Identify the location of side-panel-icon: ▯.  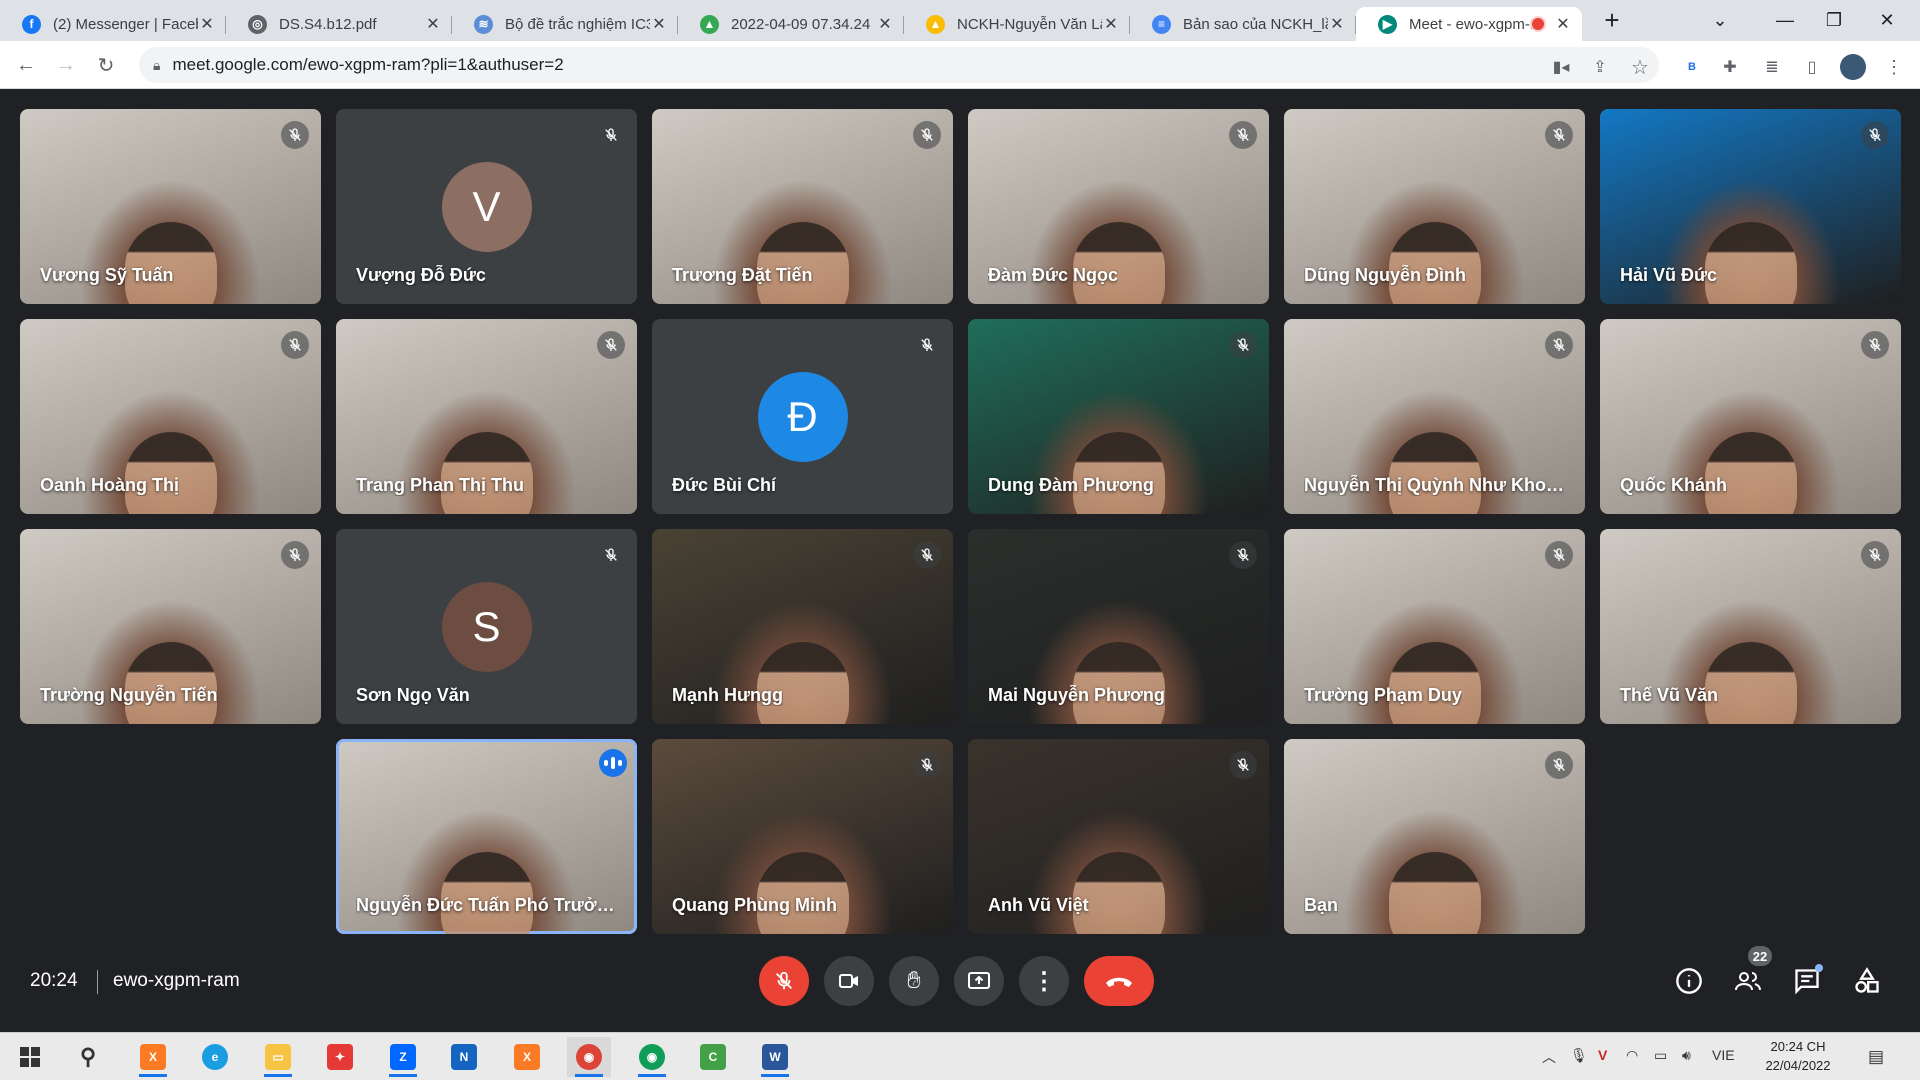
(1812, 67).